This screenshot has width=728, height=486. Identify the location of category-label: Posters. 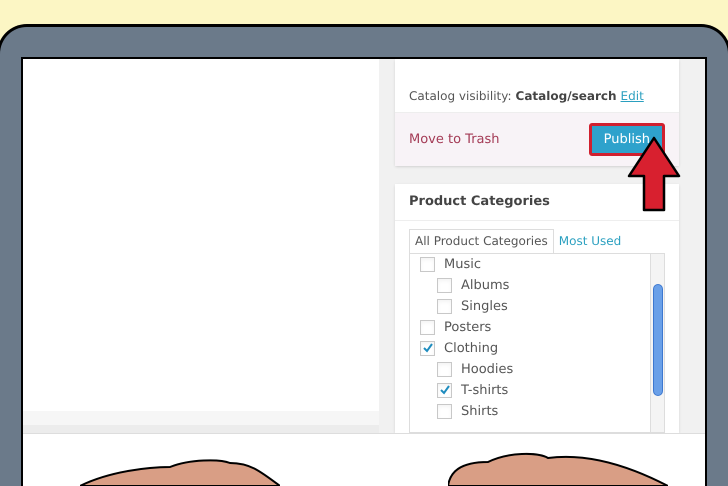
(468, 327).